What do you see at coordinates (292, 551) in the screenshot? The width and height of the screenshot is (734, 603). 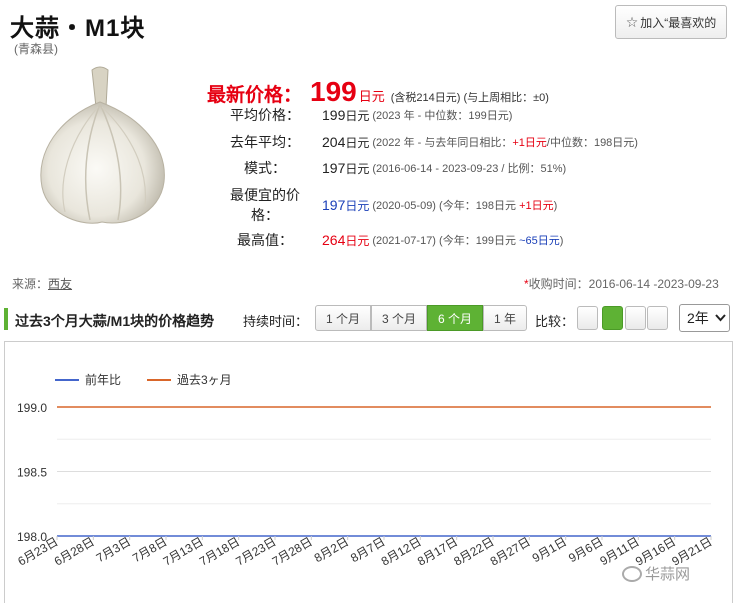 I see `x-tick-label: 7月28日` at bounding box center [292, 551].